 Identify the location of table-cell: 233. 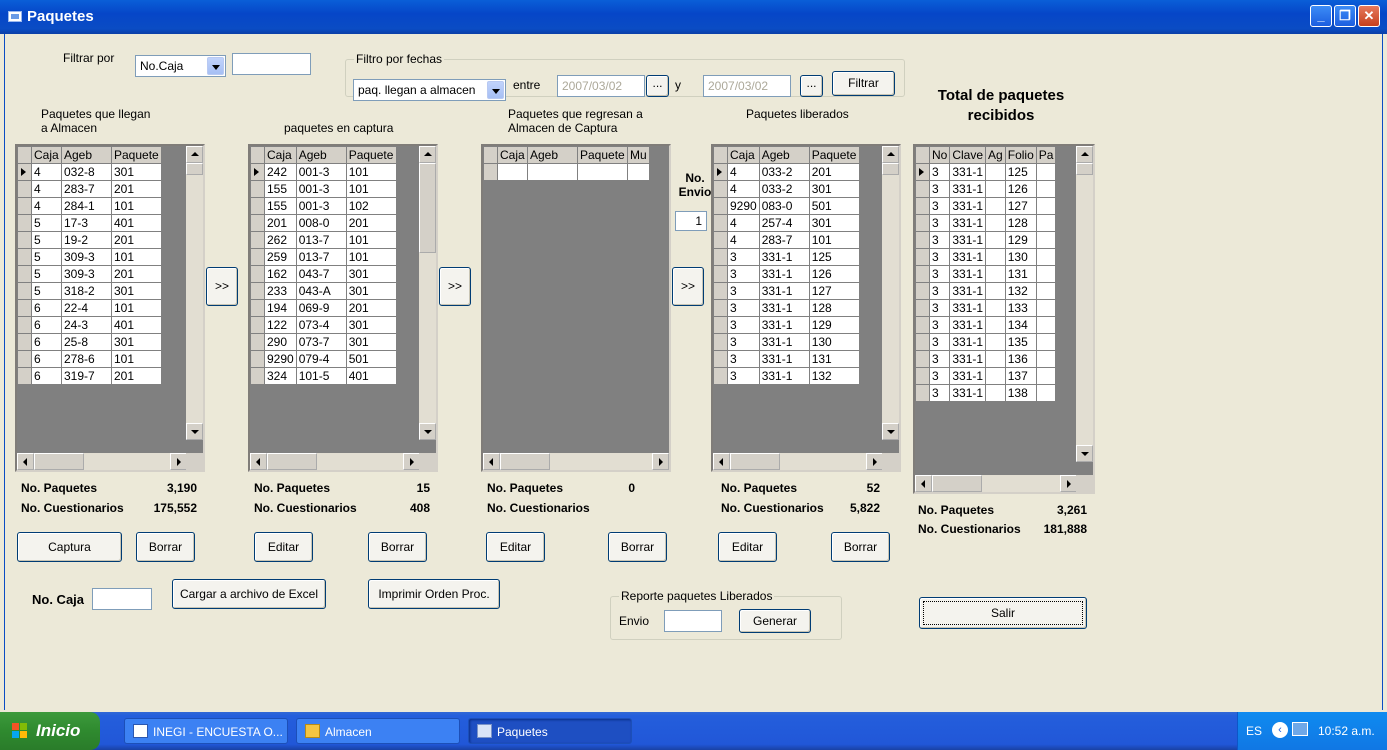
(280, 291).